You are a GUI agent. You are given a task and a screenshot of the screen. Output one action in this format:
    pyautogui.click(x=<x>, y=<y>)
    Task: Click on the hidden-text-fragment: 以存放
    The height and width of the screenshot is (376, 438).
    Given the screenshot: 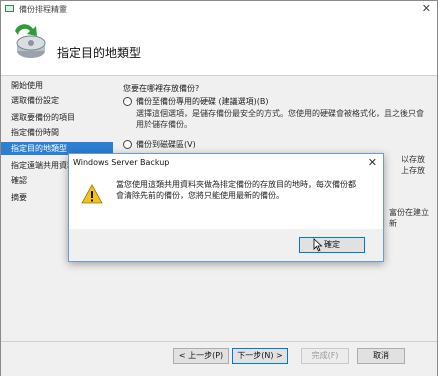 What is the action you would take?
    pyautogui.click(x=413, y=159)
    